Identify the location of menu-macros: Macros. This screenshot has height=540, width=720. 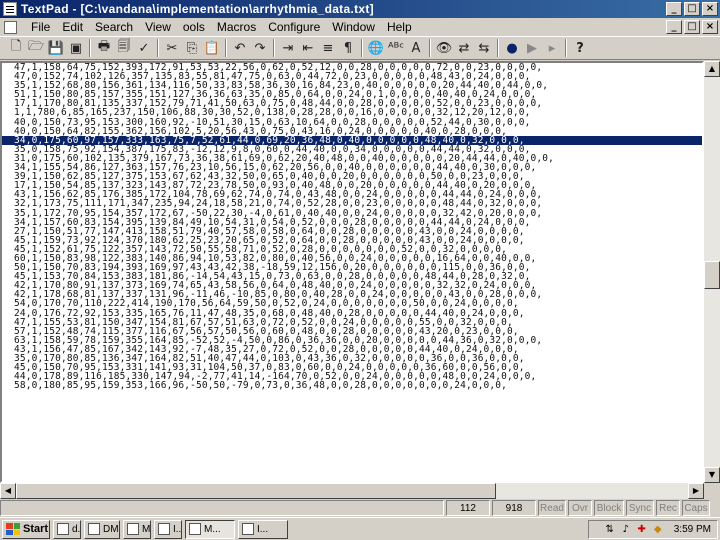
(236, 27).